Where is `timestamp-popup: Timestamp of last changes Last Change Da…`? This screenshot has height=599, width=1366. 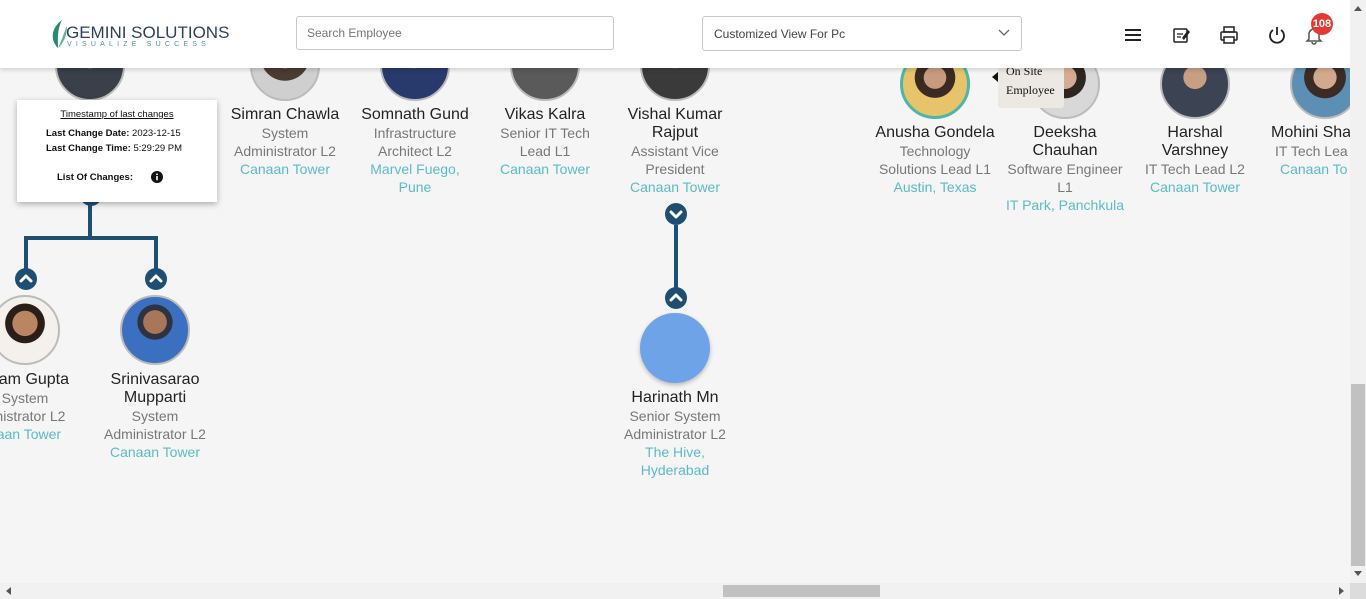 timestamp-popup: Timestamp of last changes Last Change Da… is located at coordinates (117, 151).